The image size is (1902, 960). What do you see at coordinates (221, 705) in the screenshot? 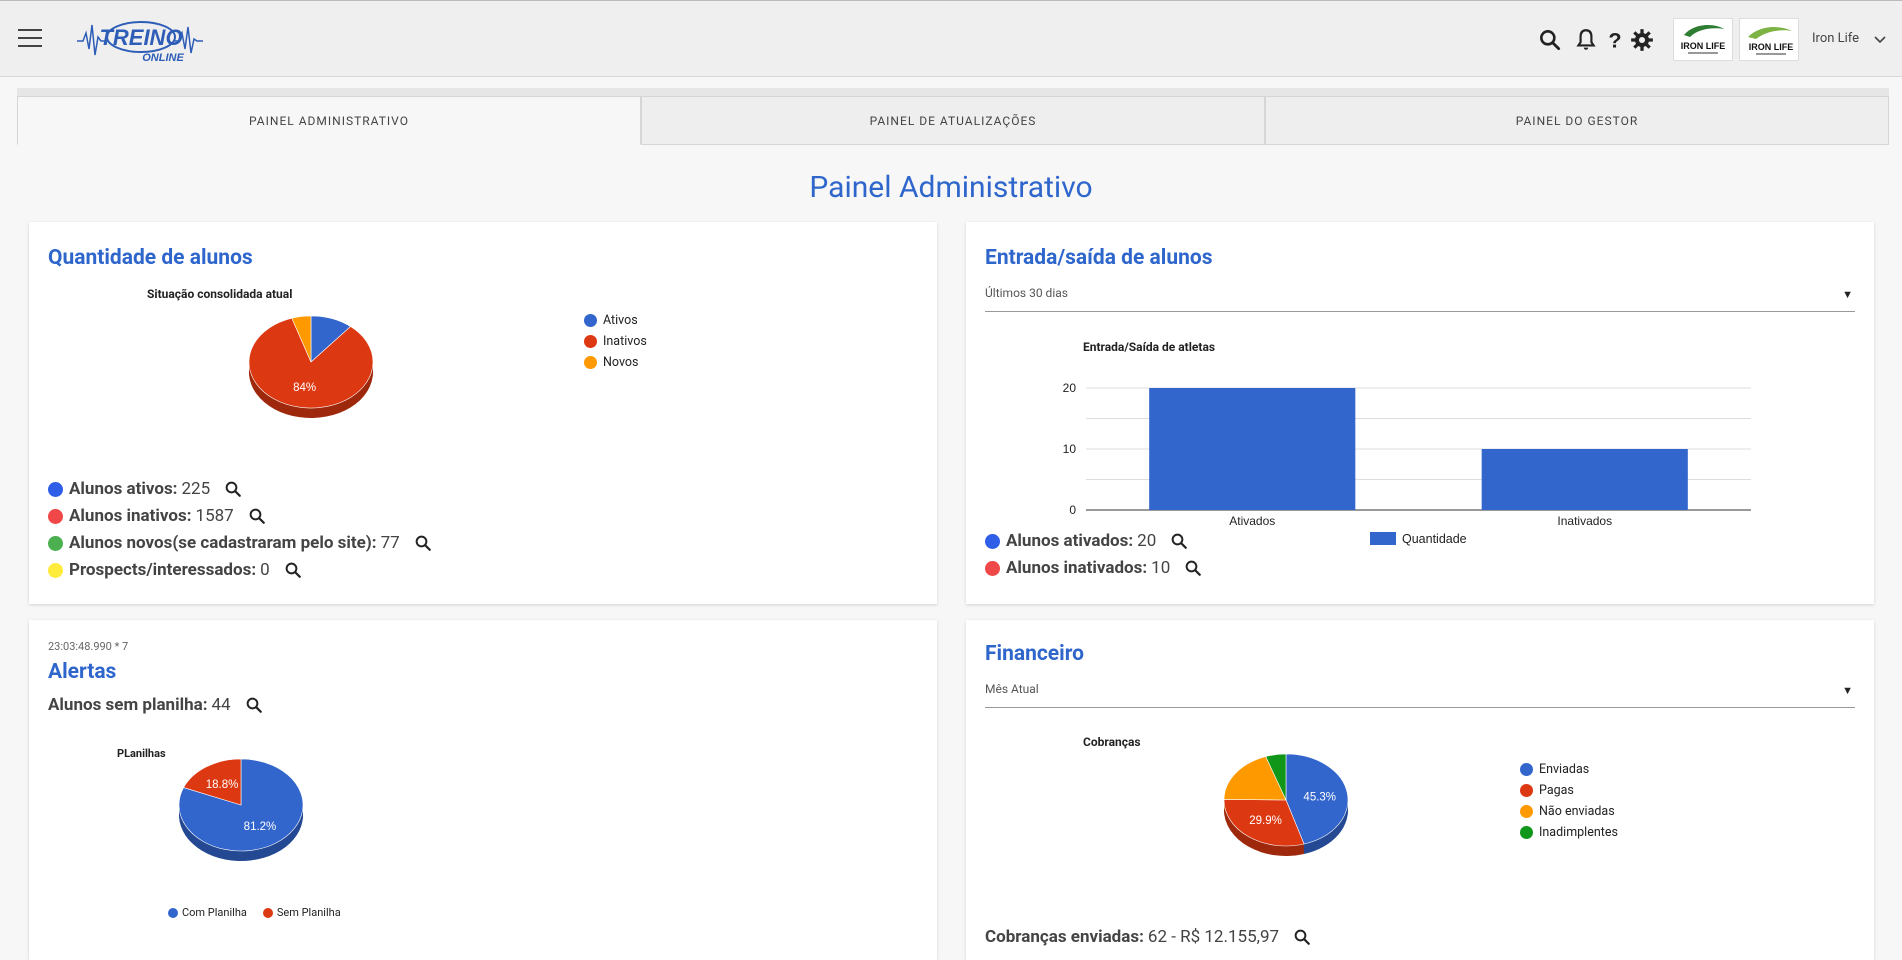
I see `stat-value: 44` at bounding box center [221, 705].